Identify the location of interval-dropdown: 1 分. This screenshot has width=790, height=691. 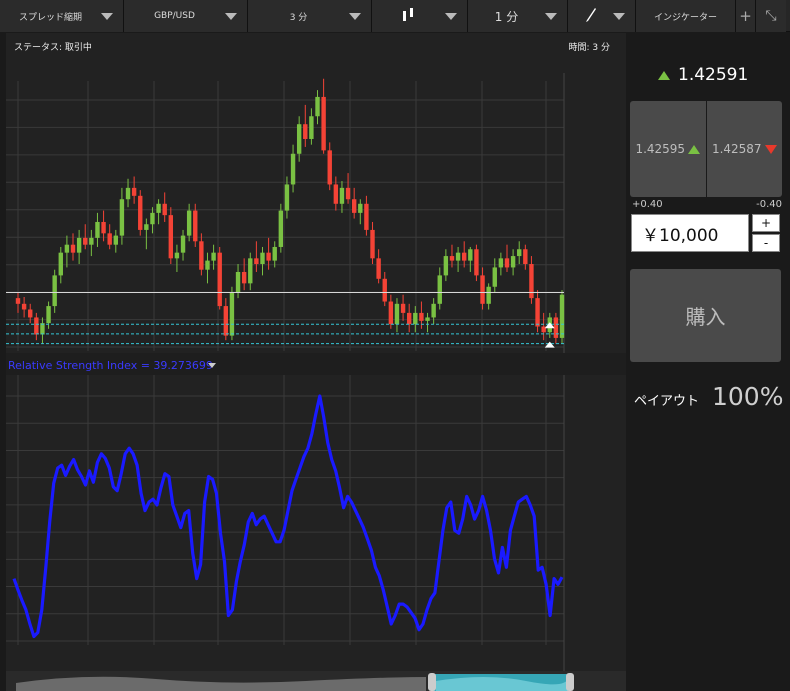
(518, 16).